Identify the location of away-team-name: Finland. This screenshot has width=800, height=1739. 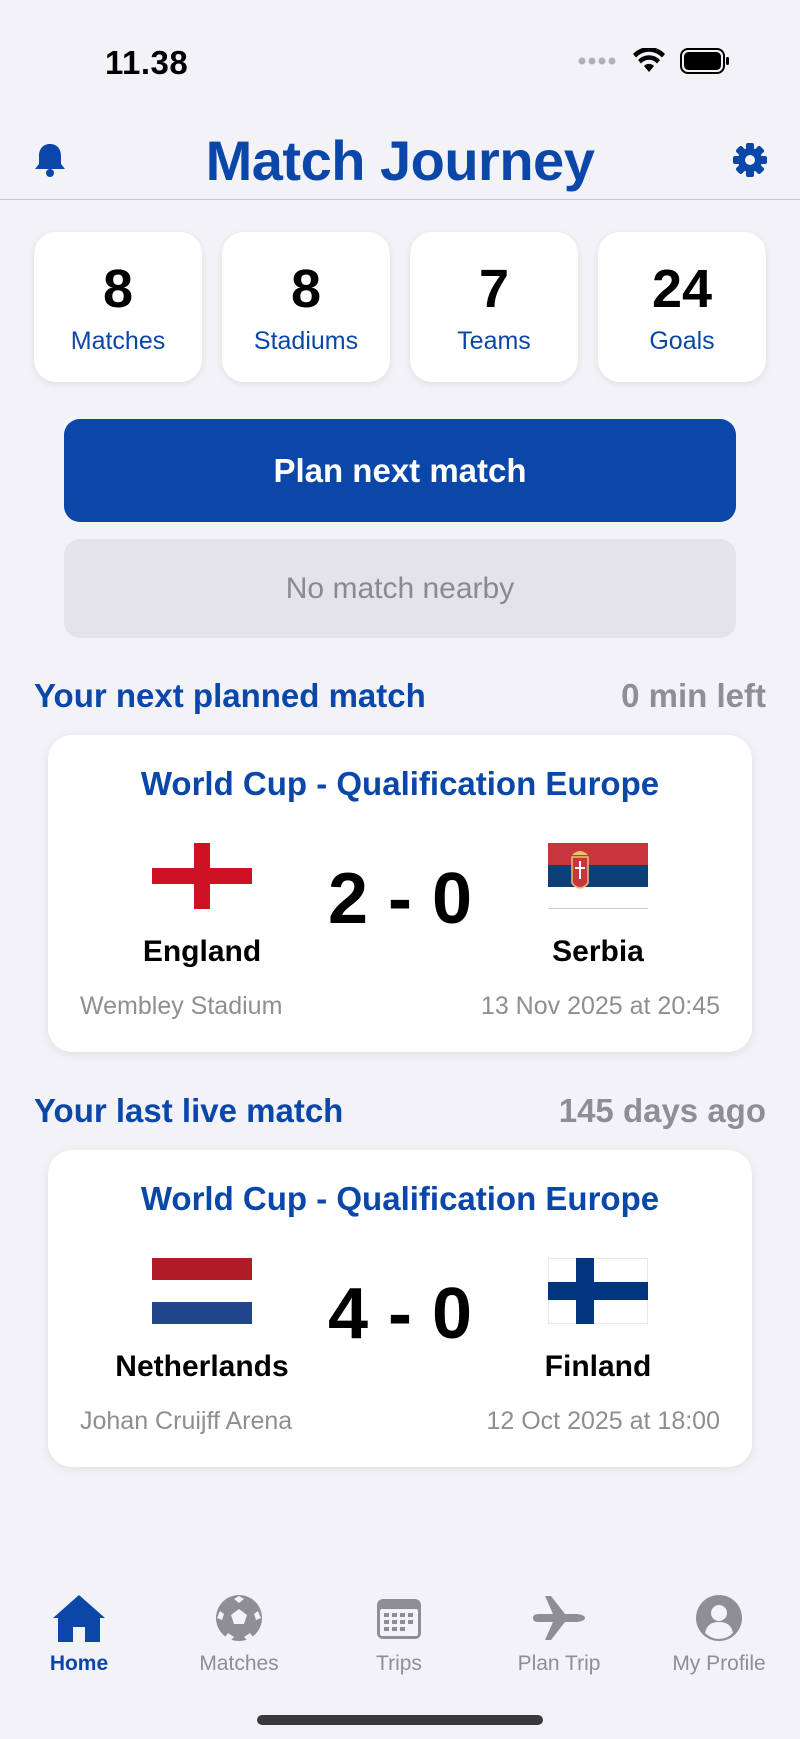
(598, 1366).